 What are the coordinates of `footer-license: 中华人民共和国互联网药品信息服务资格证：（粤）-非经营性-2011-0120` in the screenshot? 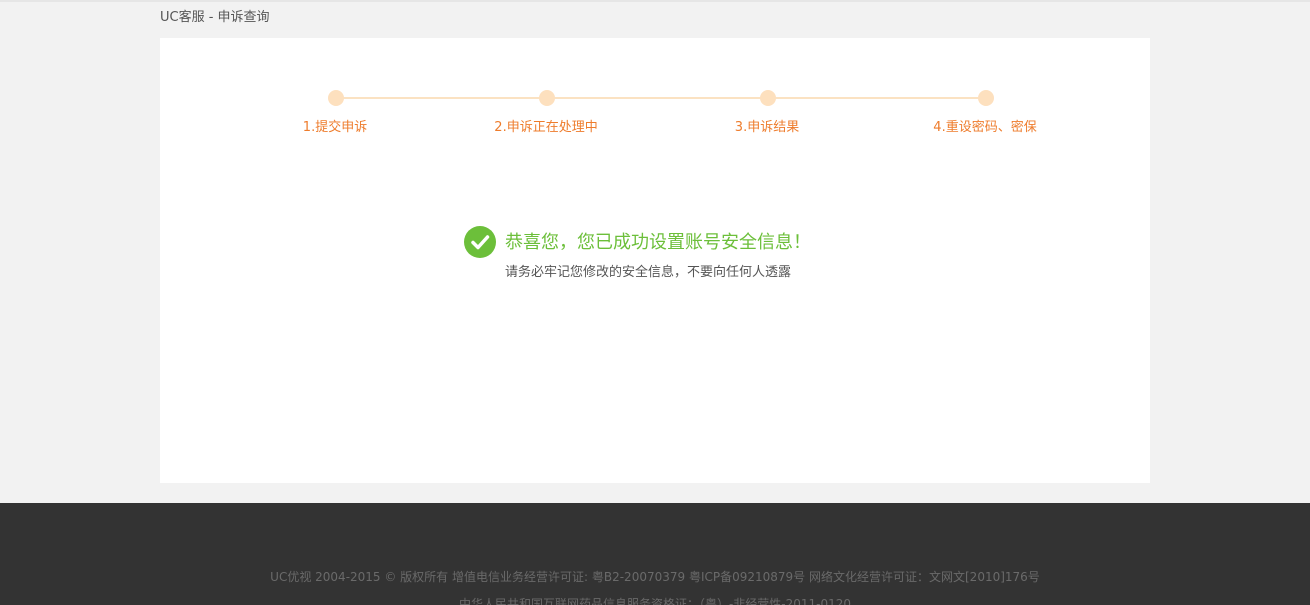 It's located at (655, 601).